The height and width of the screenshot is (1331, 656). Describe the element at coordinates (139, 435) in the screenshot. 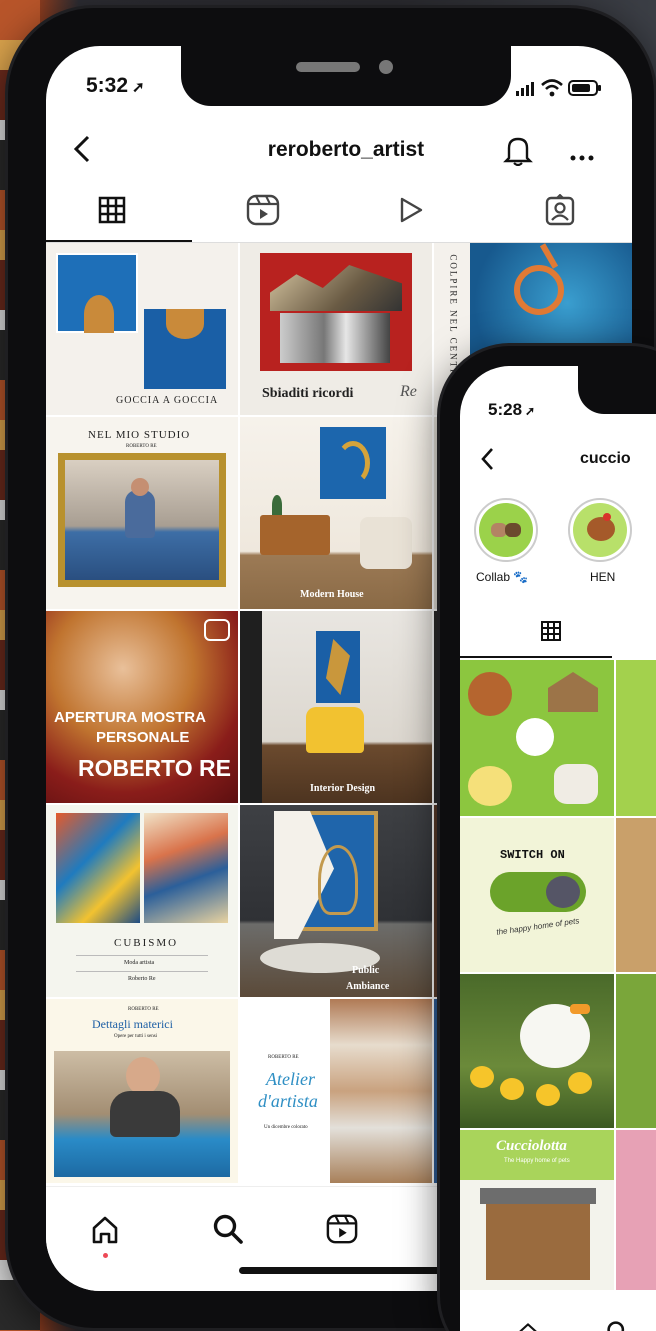

I see `post-studio-title: NEL MIO STUDIO` at that location.